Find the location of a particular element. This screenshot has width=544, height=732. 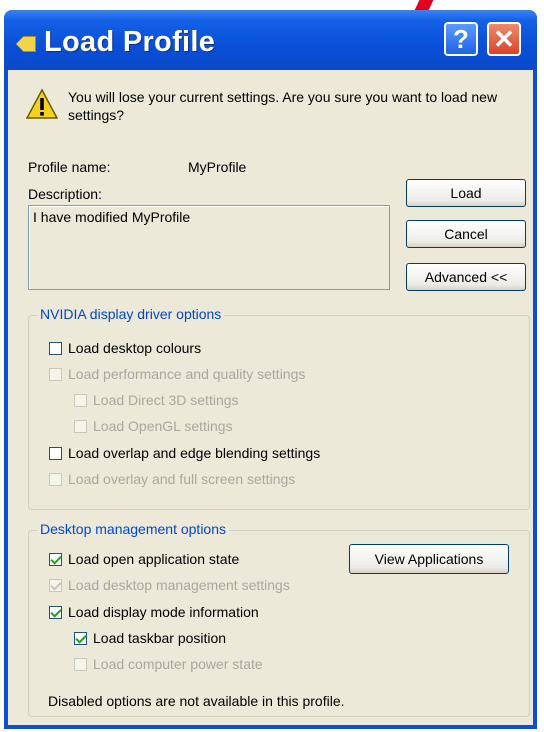

help-icon: ? is located at coordinates (461, 38).